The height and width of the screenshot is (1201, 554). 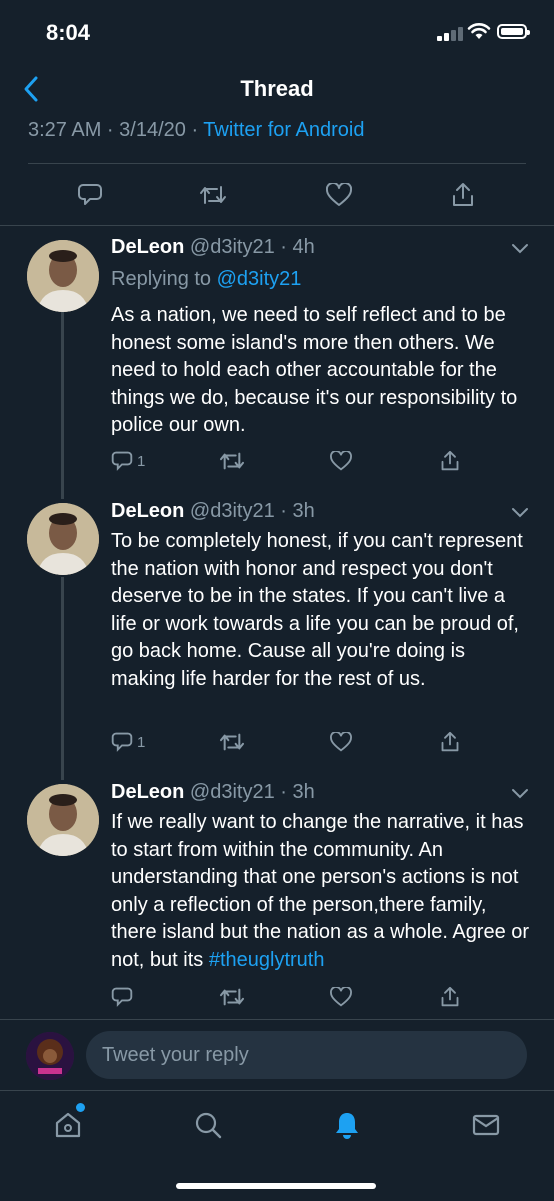 What do you see at coordinates (283, 130) in the screenshot?
I see `tweet-source-link: Twitter for Android` at bounding box center [283, 130].